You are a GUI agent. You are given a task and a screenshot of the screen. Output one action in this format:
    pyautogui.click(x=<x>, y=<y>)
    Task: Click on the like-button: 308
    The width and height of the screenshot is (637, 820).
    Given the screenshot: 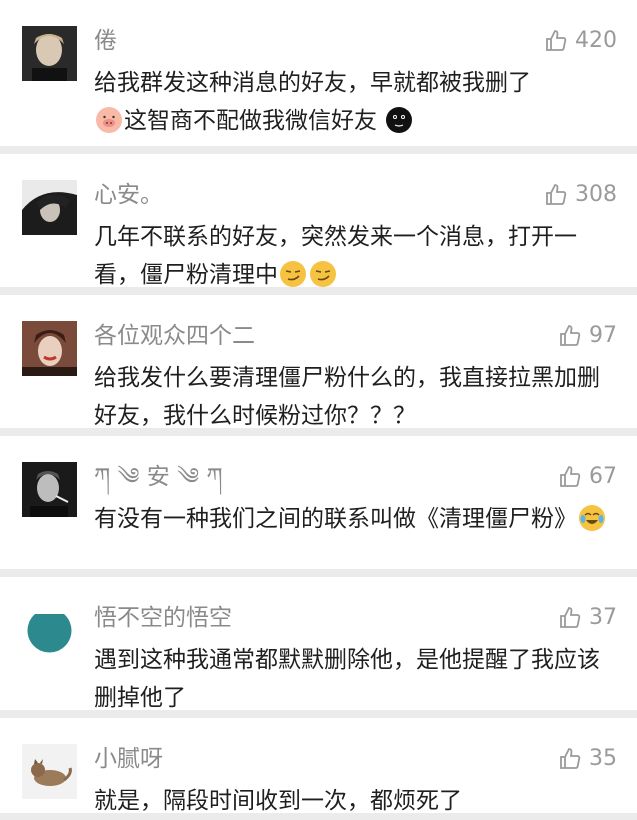 What is the action you would take?
    pyautogui.click(x=580, y=195)
    